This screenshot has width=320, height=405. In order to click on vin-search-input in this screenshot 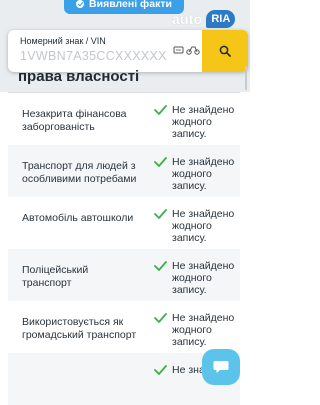, I will do `click(95, 56)`.